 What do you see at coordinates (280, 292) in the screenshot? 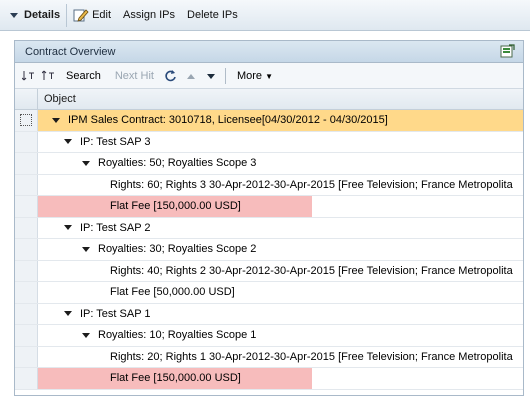
I see `tree-cell: Flat Fee [50,000.00 USD]` at bounding box center [280, 292].